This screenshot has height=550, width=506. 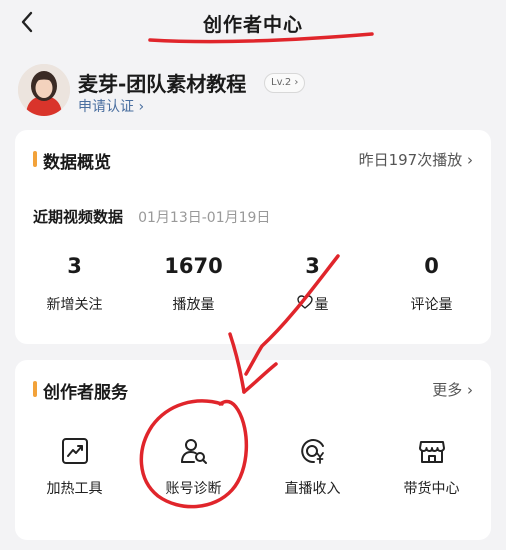 What do you see at coordinates (74, 489) in the screenshot?
I see `service-label: 加热工具` at bounding box center [74, 489].